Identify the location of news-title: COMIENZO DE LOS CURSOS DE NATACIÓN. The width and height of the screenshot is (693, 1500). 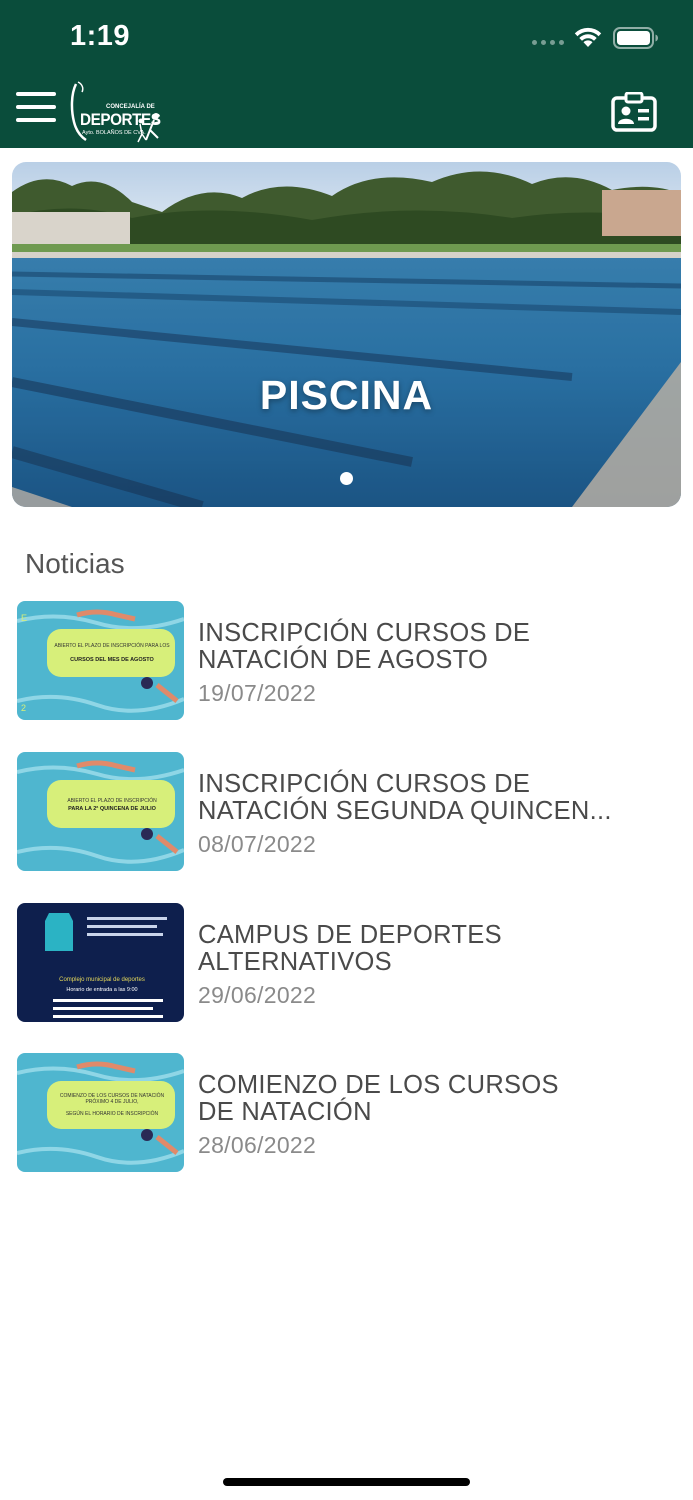
(378, 1098).